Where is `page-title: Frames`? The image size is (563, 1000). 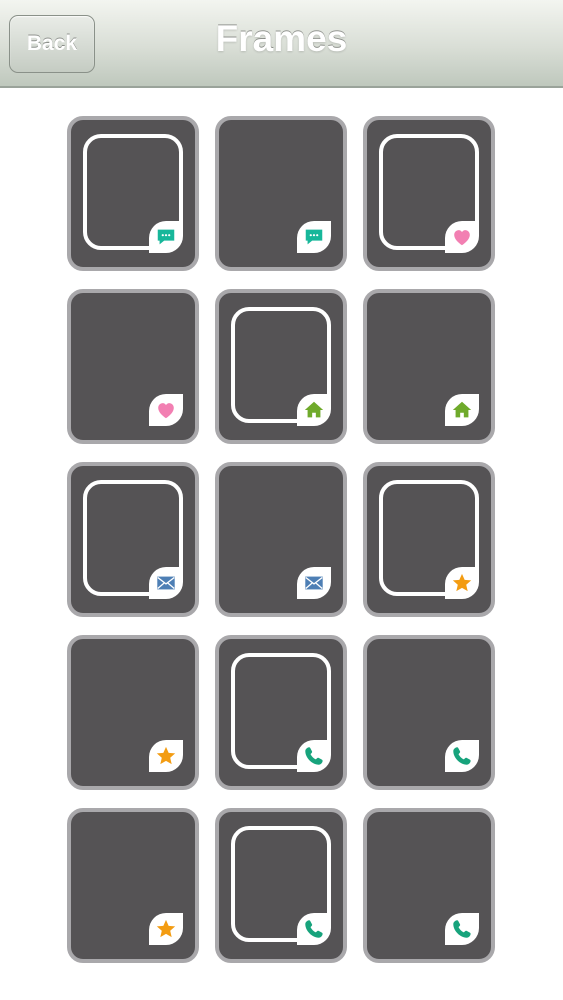 page-title: Frames is located at coordinates (281, 38).